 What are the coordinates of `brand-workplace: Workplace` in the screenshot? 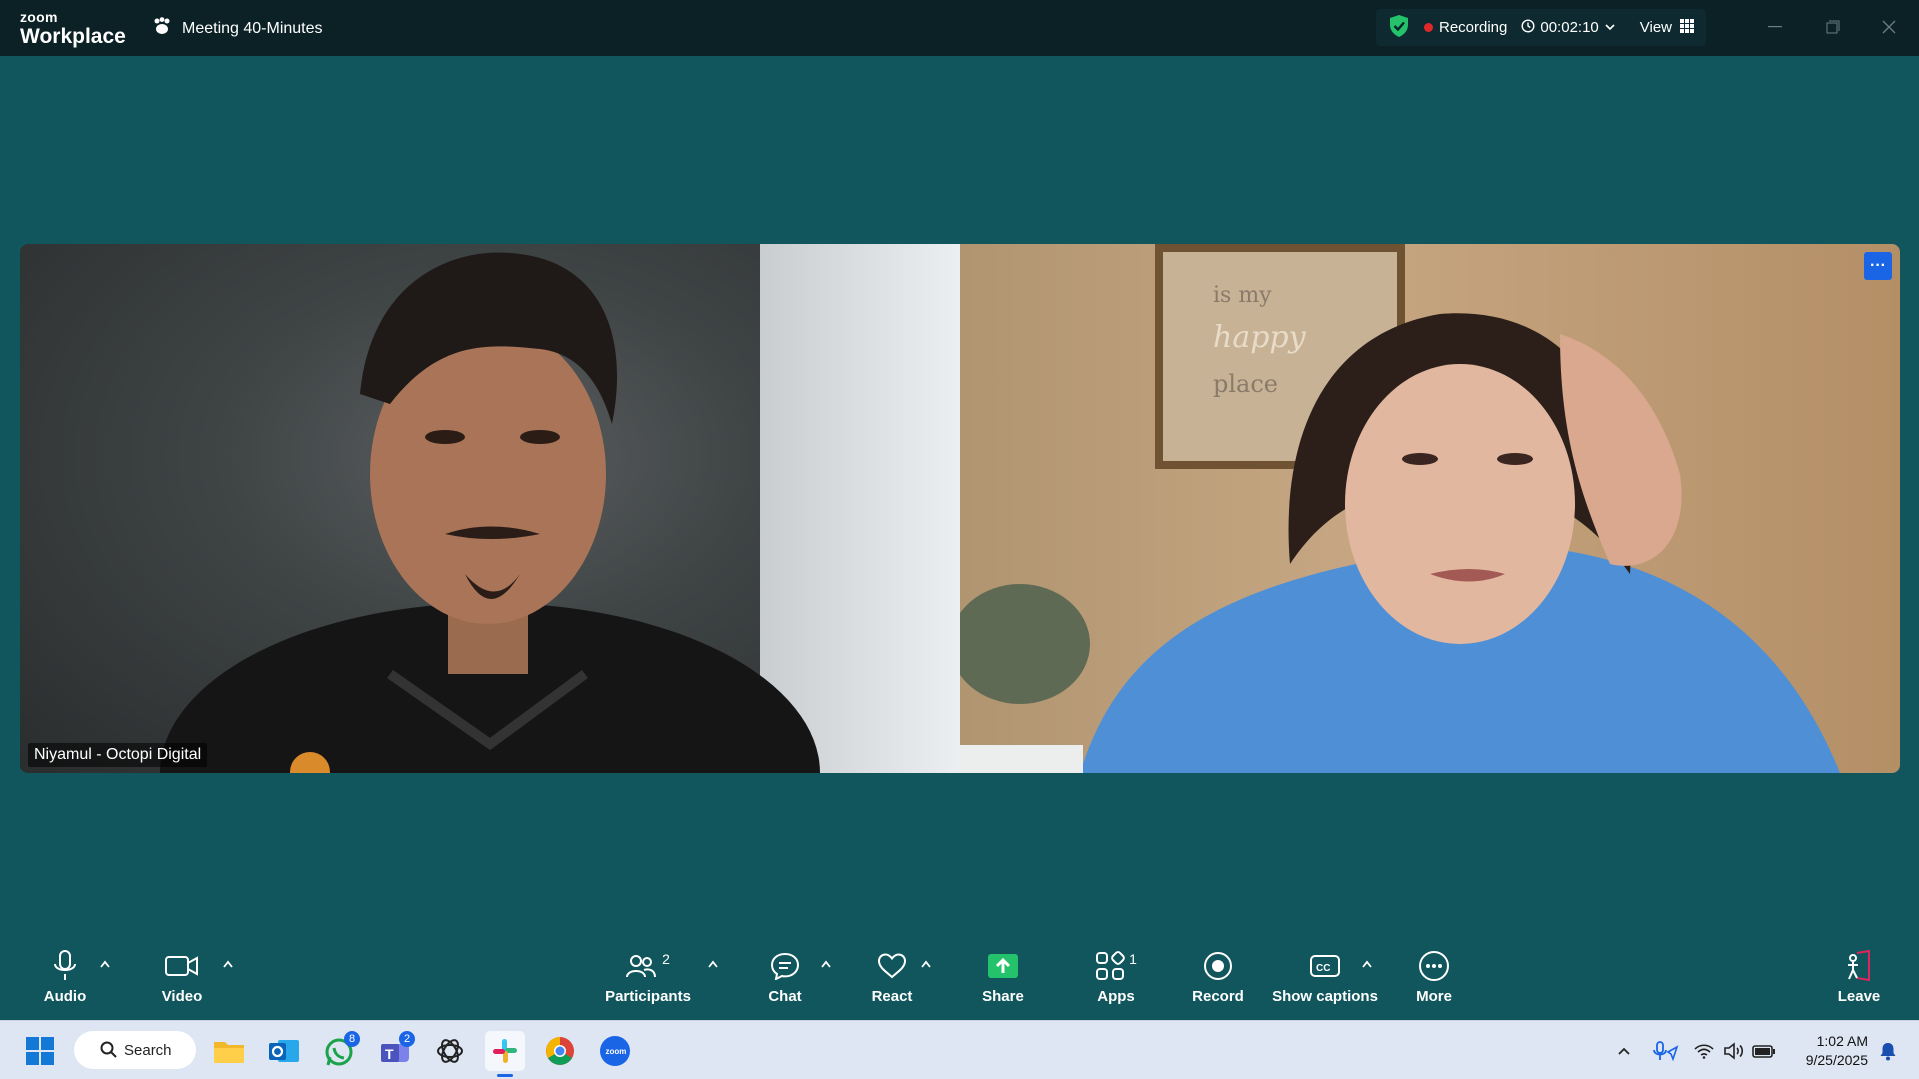 It's located at (73, 36).